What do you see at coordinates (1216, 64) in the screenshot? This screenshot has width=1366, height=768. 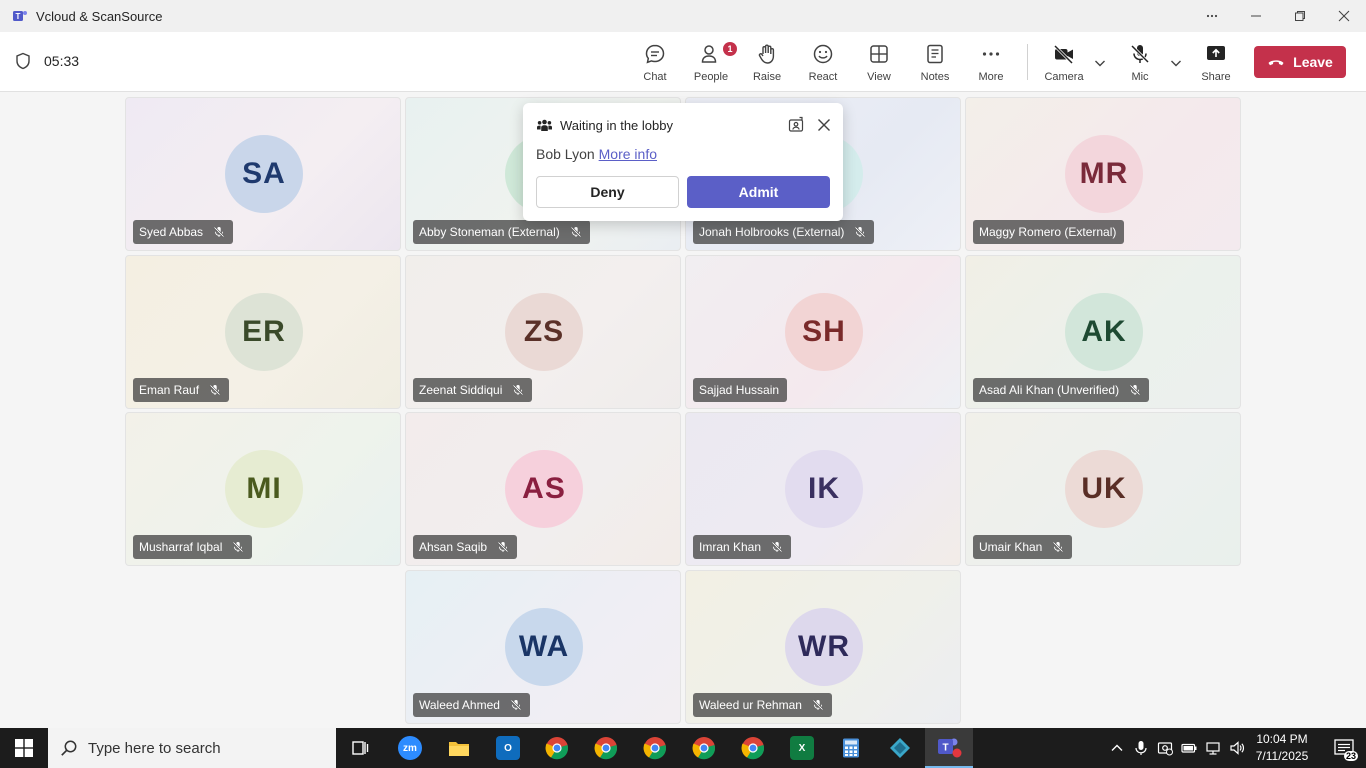 I see `share-button: Share` at bounding box center [1216, 64].